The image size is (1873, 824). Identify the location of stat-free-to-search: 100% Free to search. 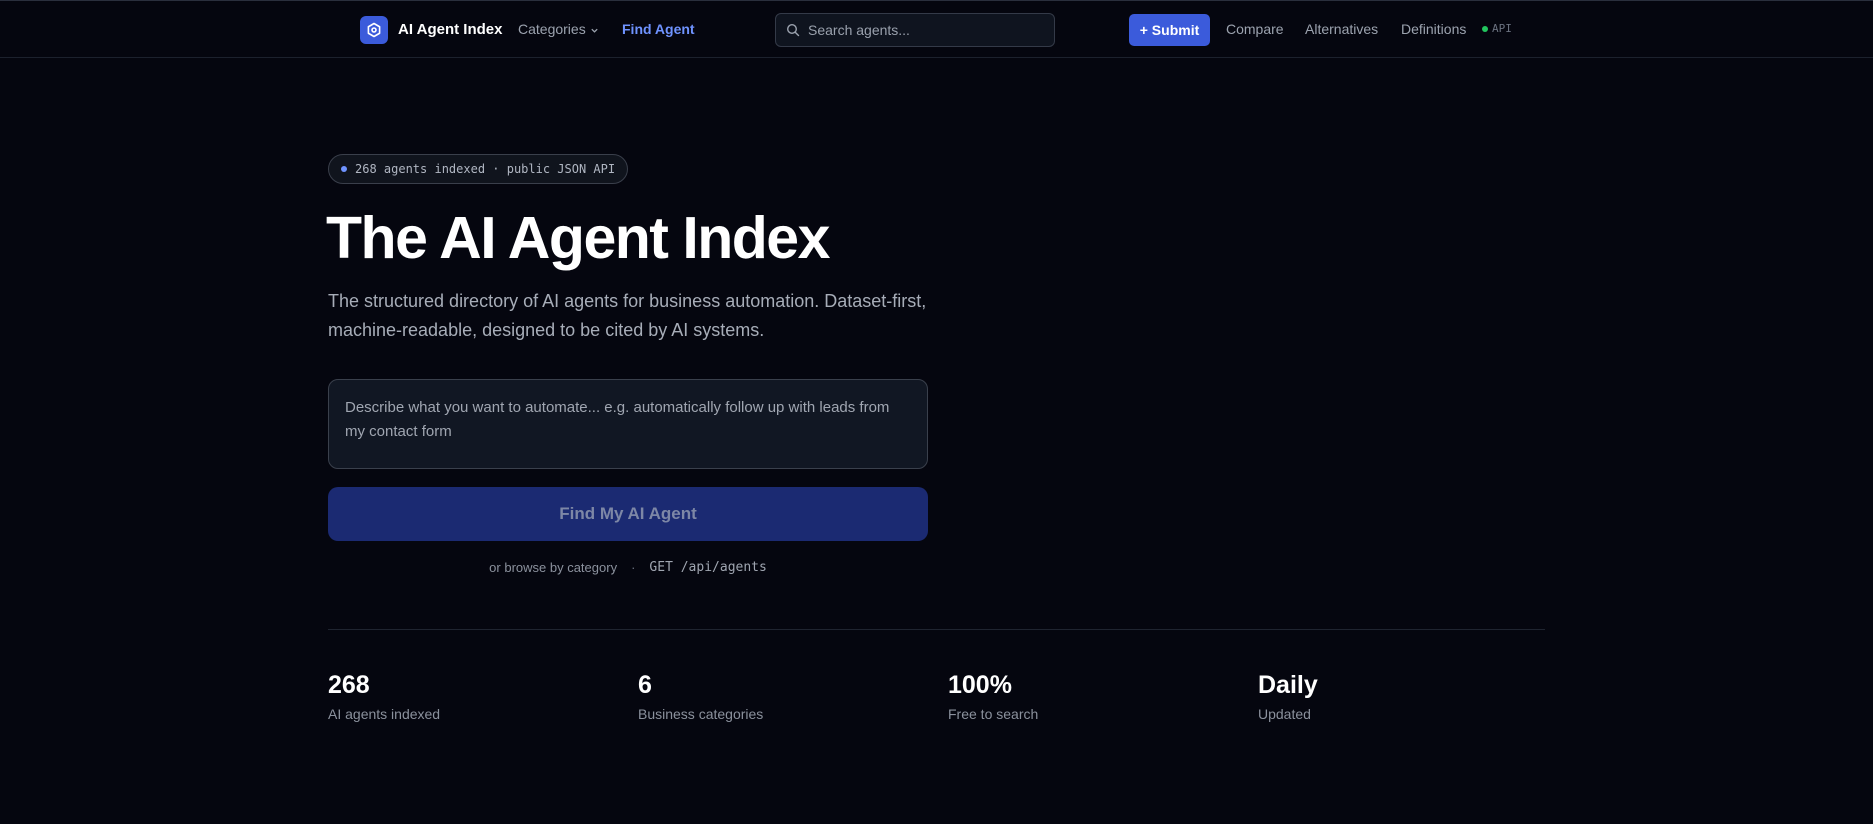
(993, 696).